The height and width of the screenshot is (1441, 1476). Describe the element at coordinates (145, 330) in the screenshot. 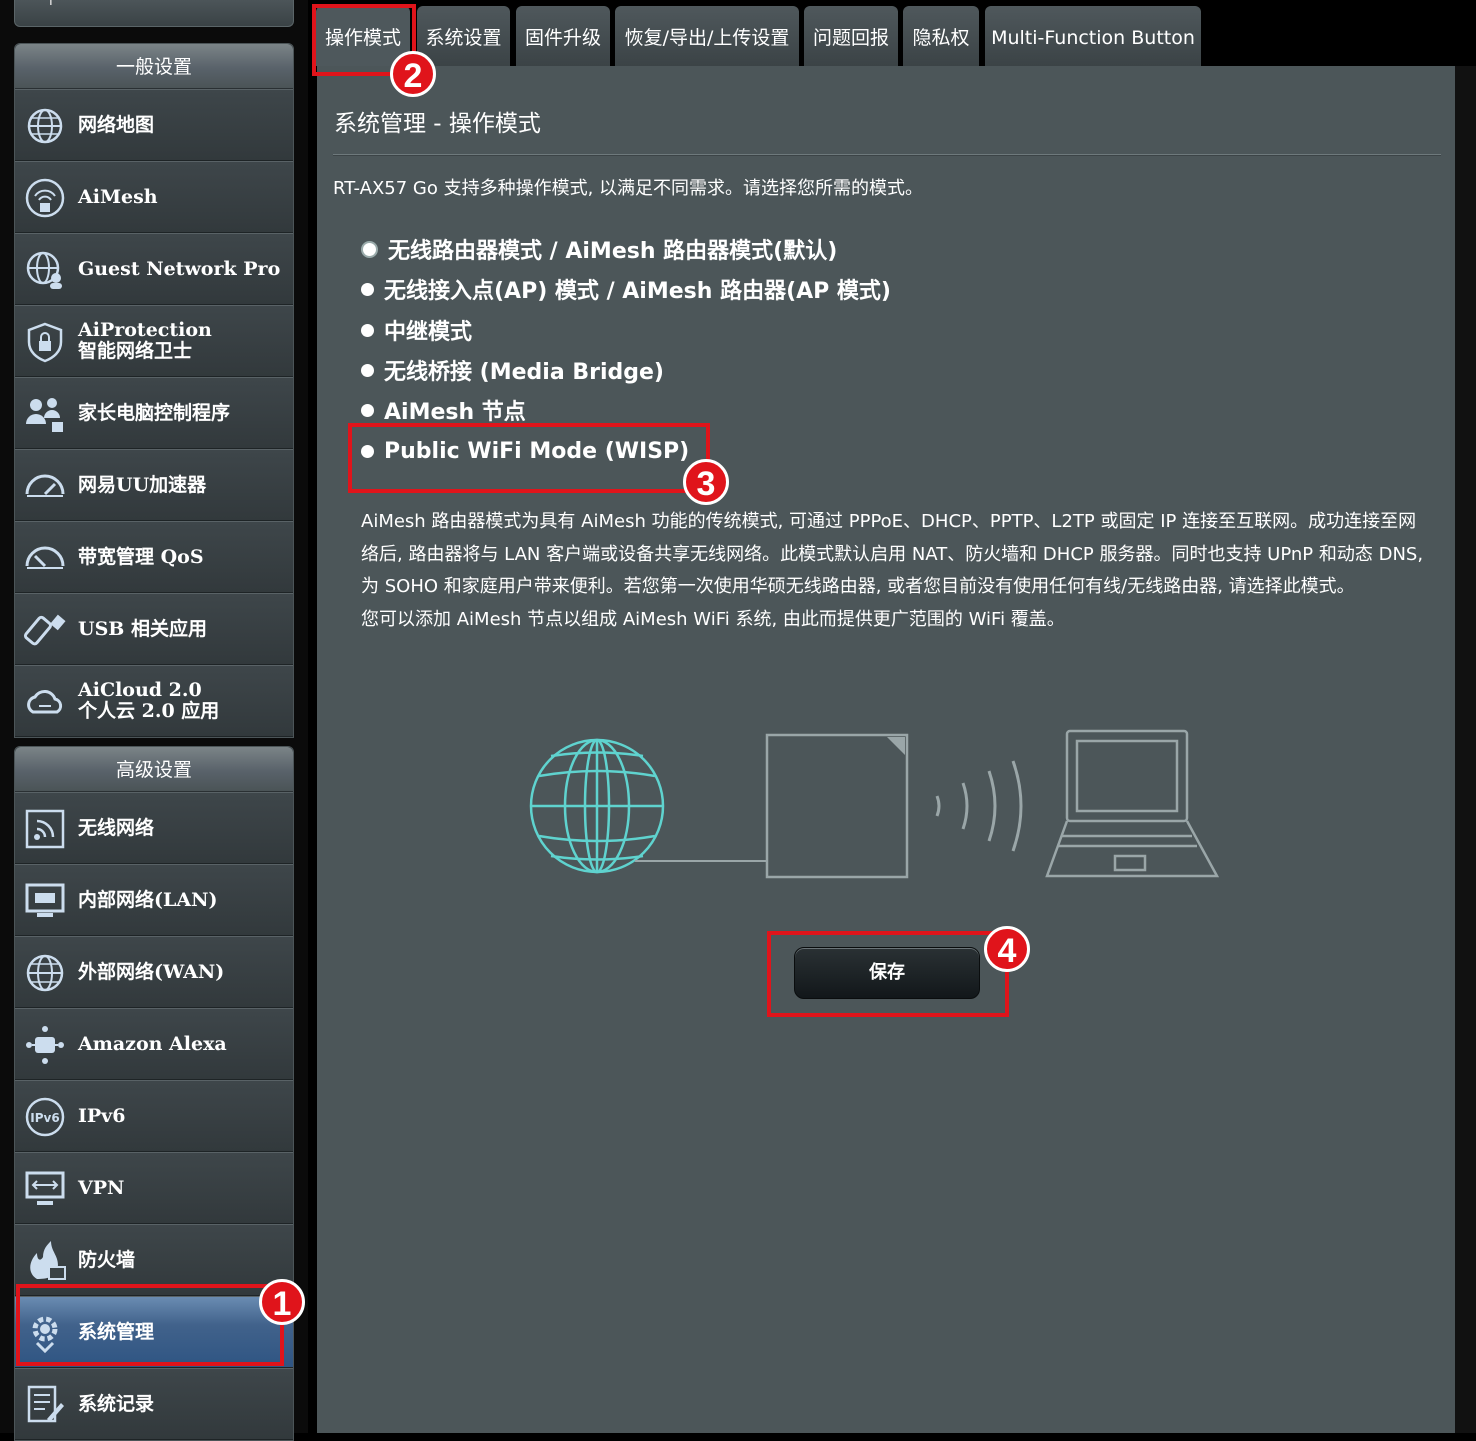

I see `sidebar-item-label: AiProtection` at that location.